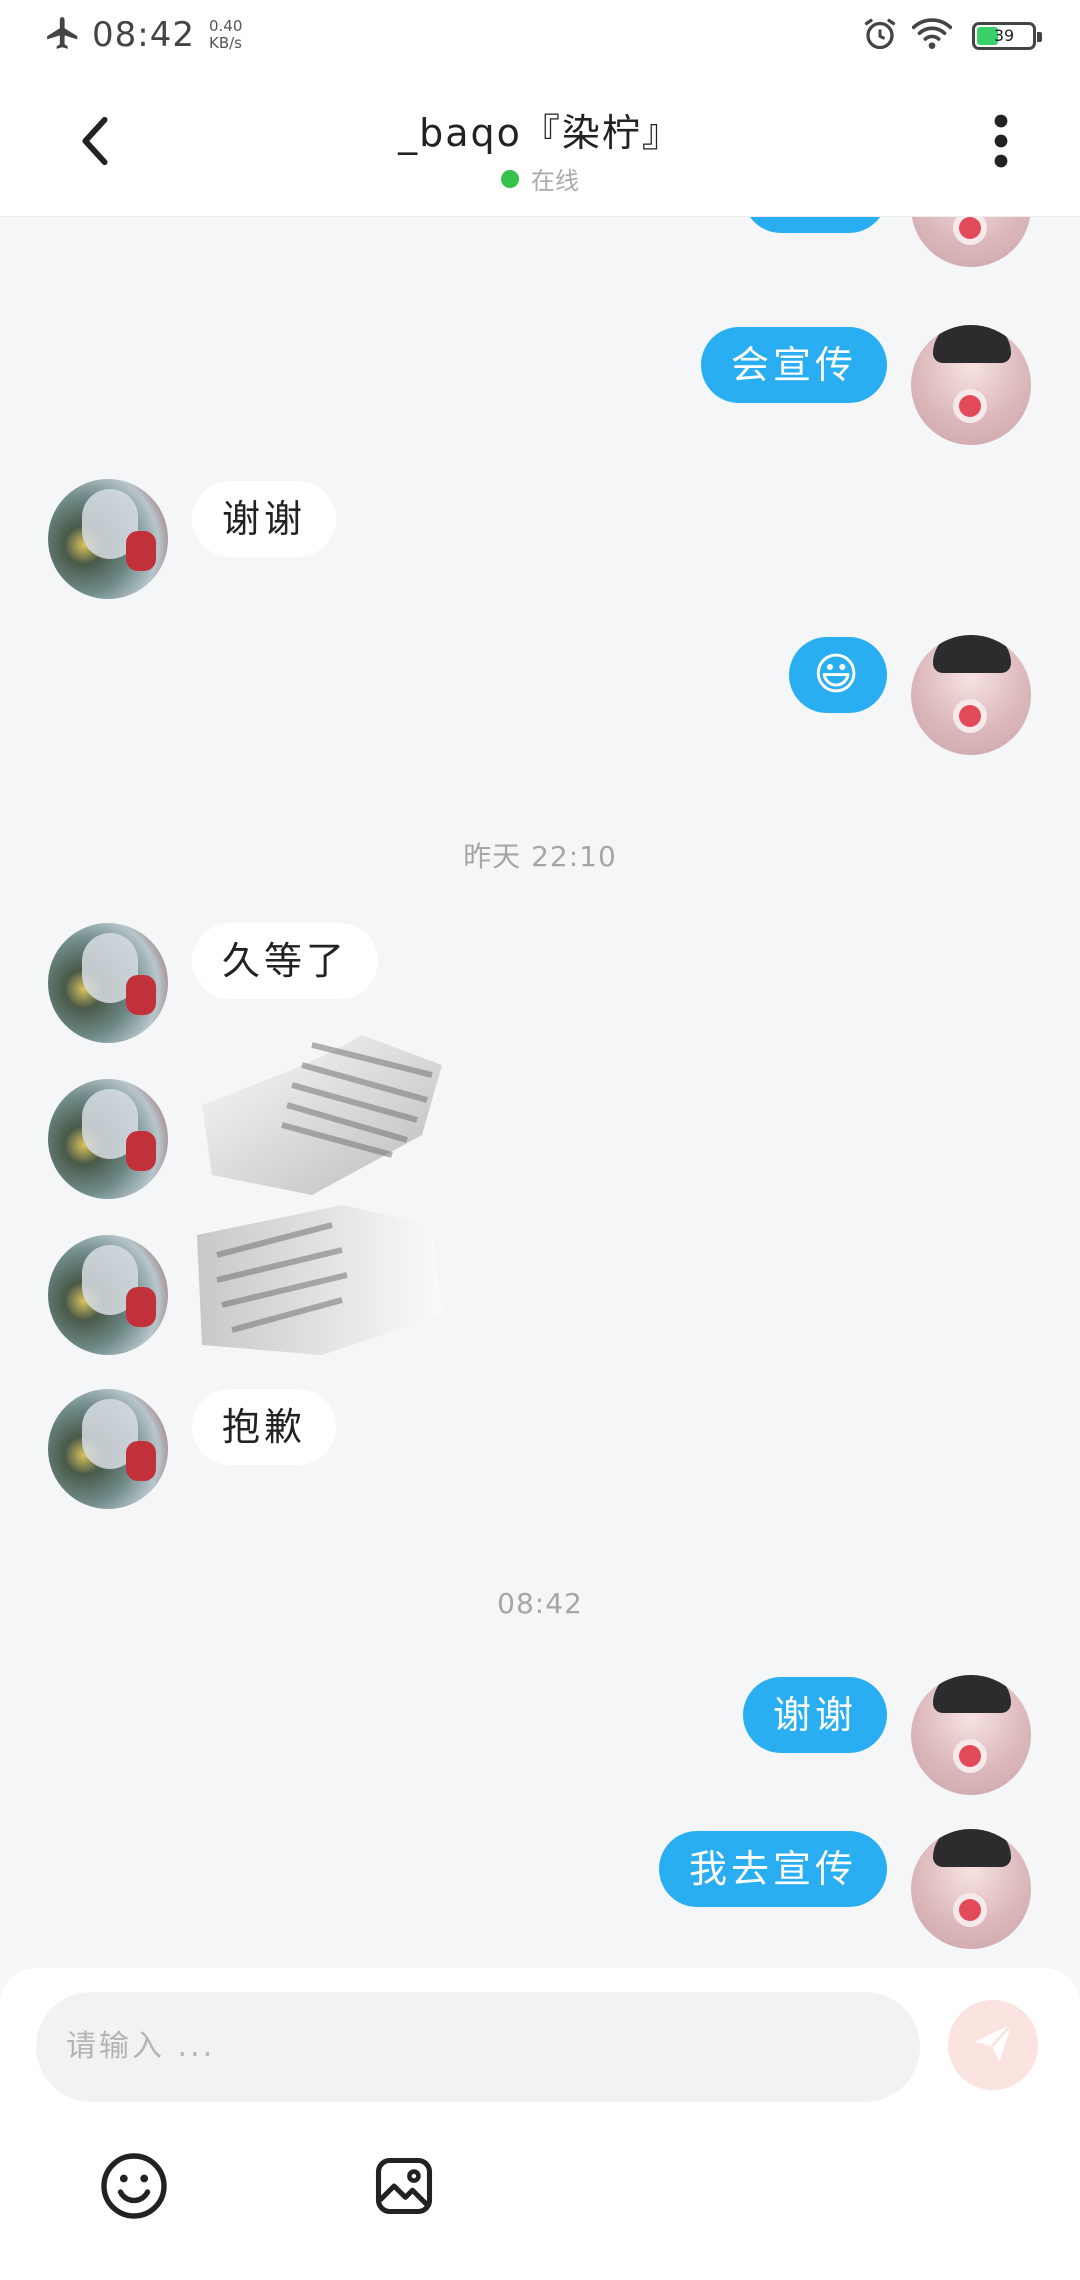 The height and width of the screenshot is (2280, 1080). I want to click on network-speed: 0.40 KB/s, so click(225, 35).